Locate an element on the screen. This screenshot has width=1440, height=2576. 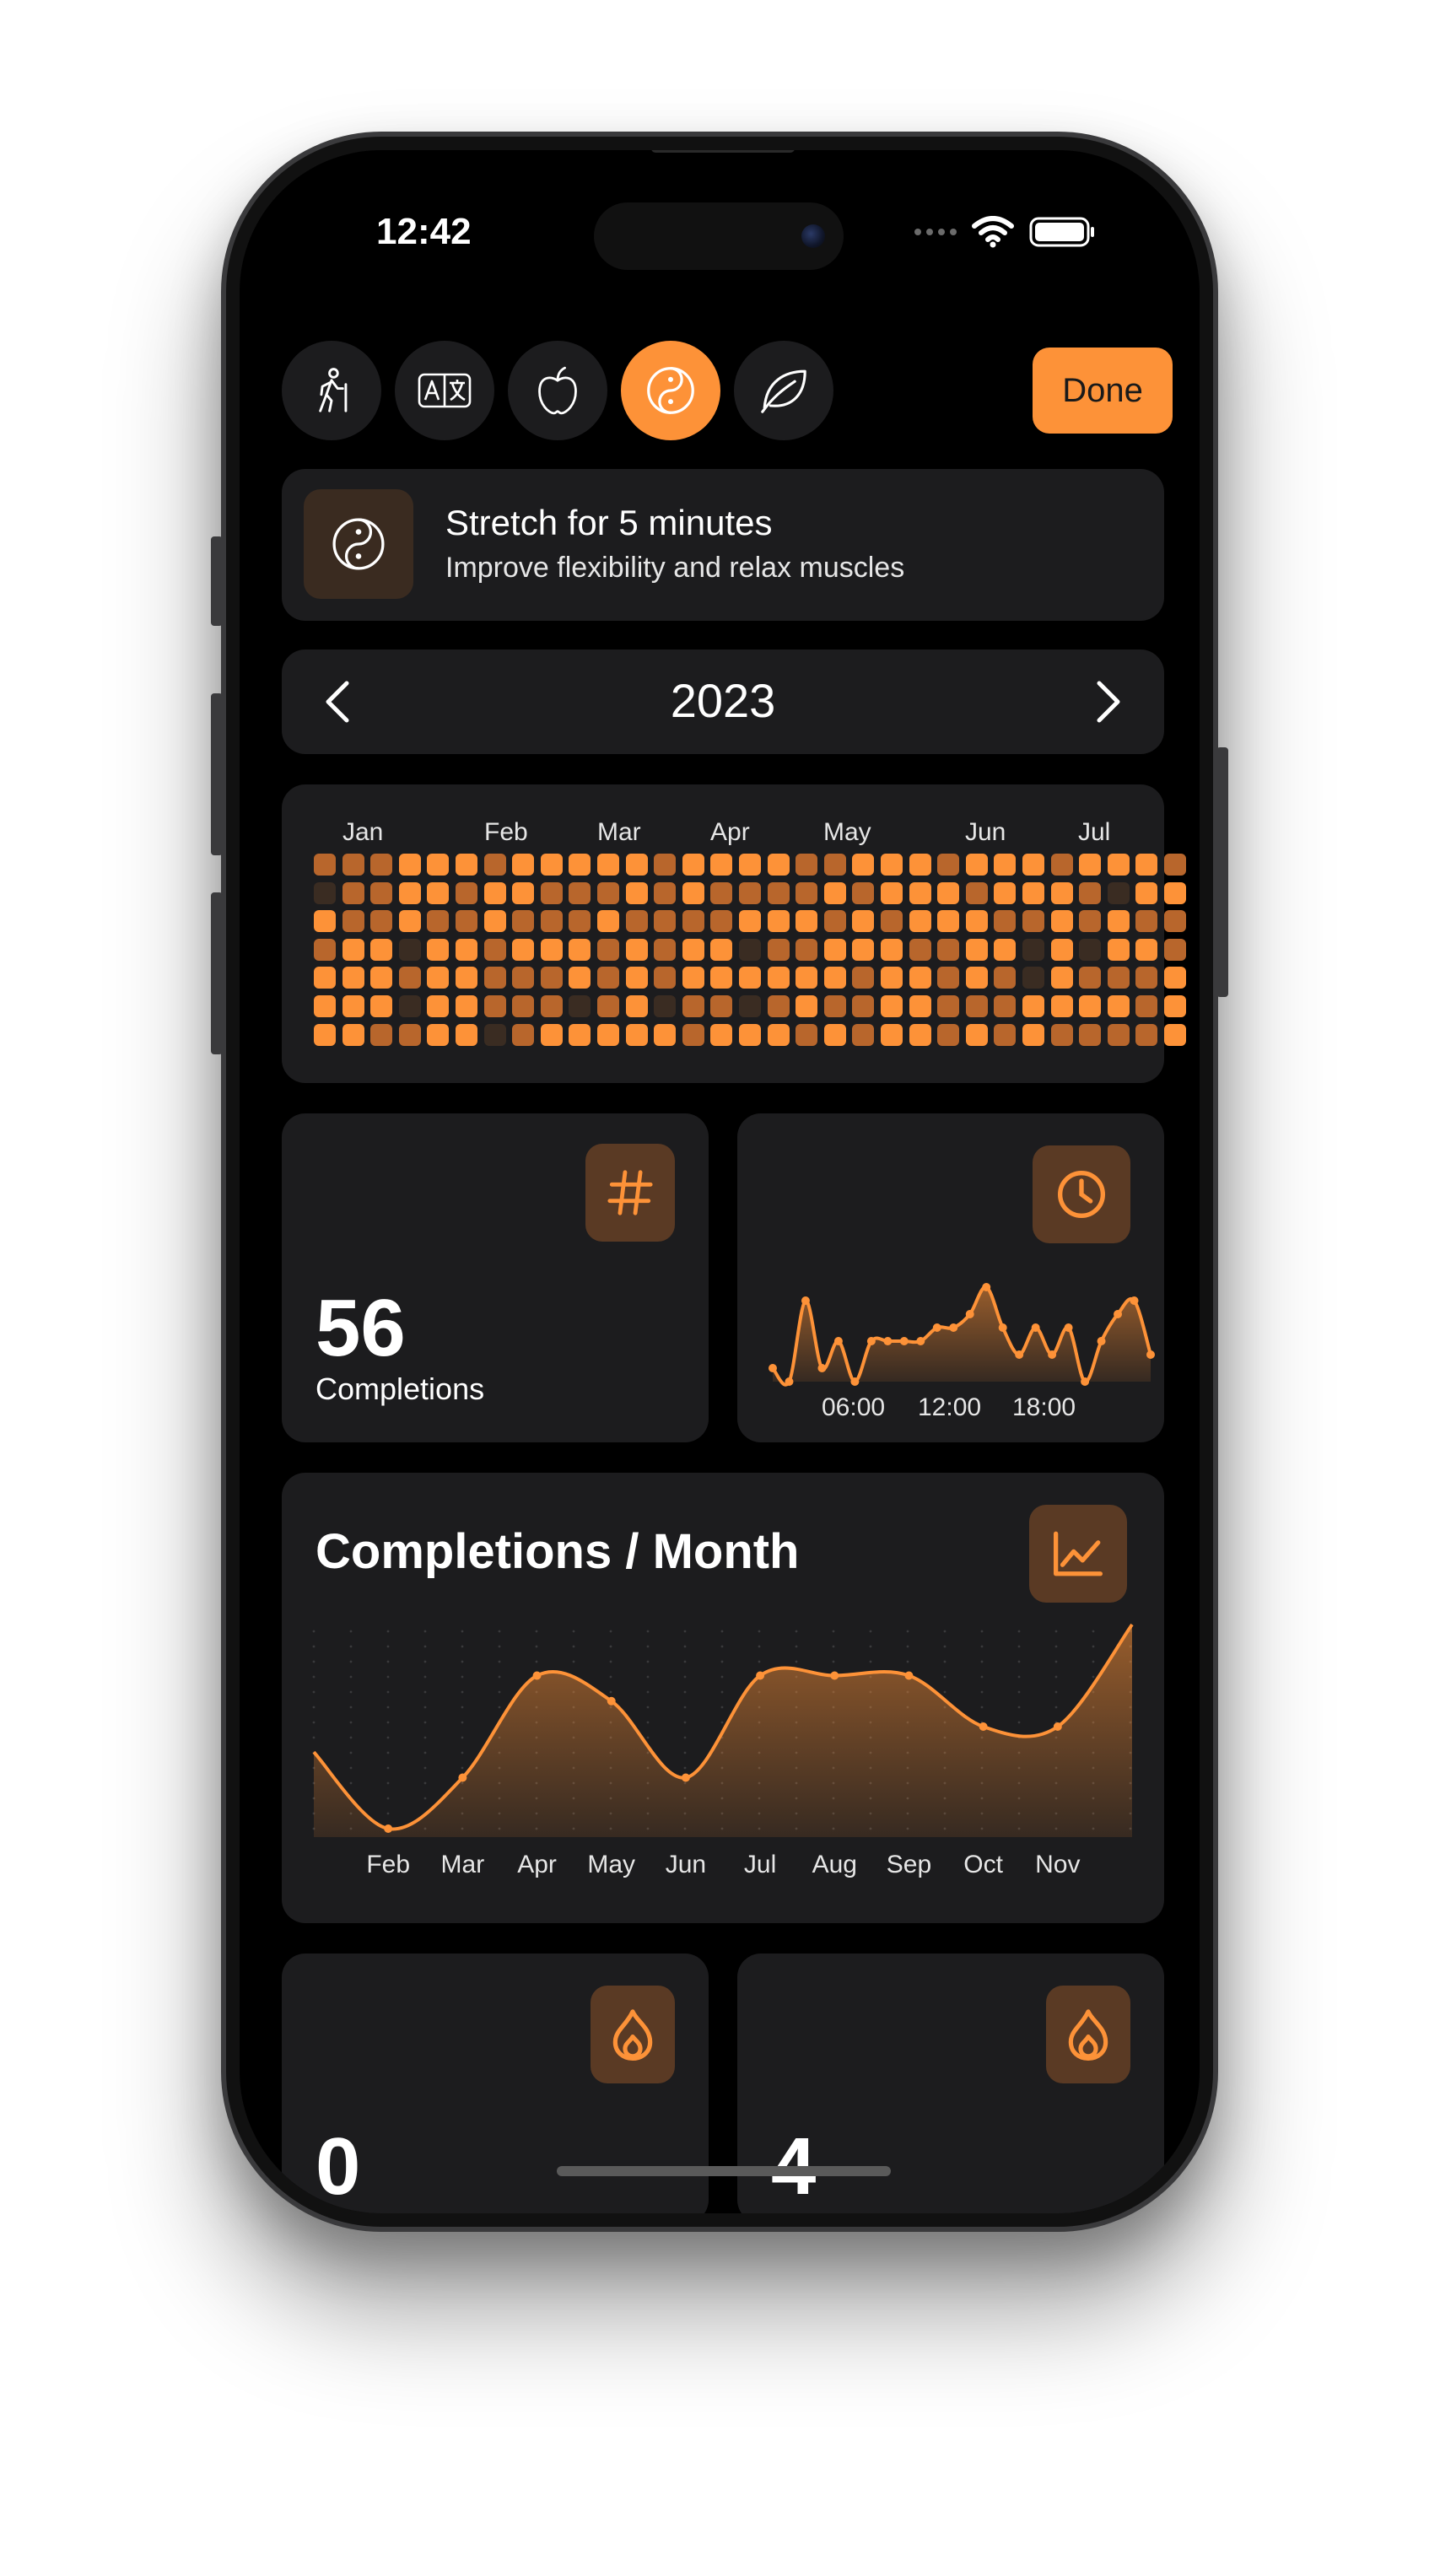
heatmap-month-label: Feb is located at coordinates (506, 832).